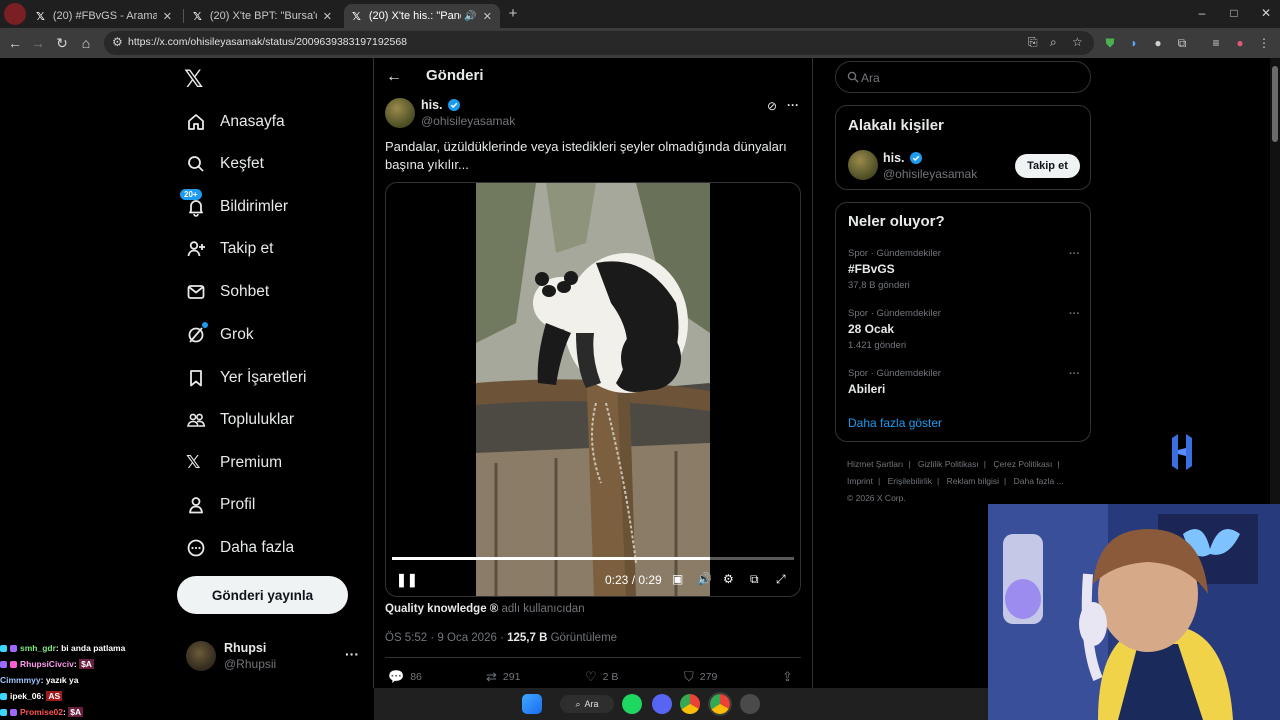 Image resolution: width=1280 pixels, height=720 pixels. I want to click on bookmark-button: ⛉ 279, so click(700, 677).